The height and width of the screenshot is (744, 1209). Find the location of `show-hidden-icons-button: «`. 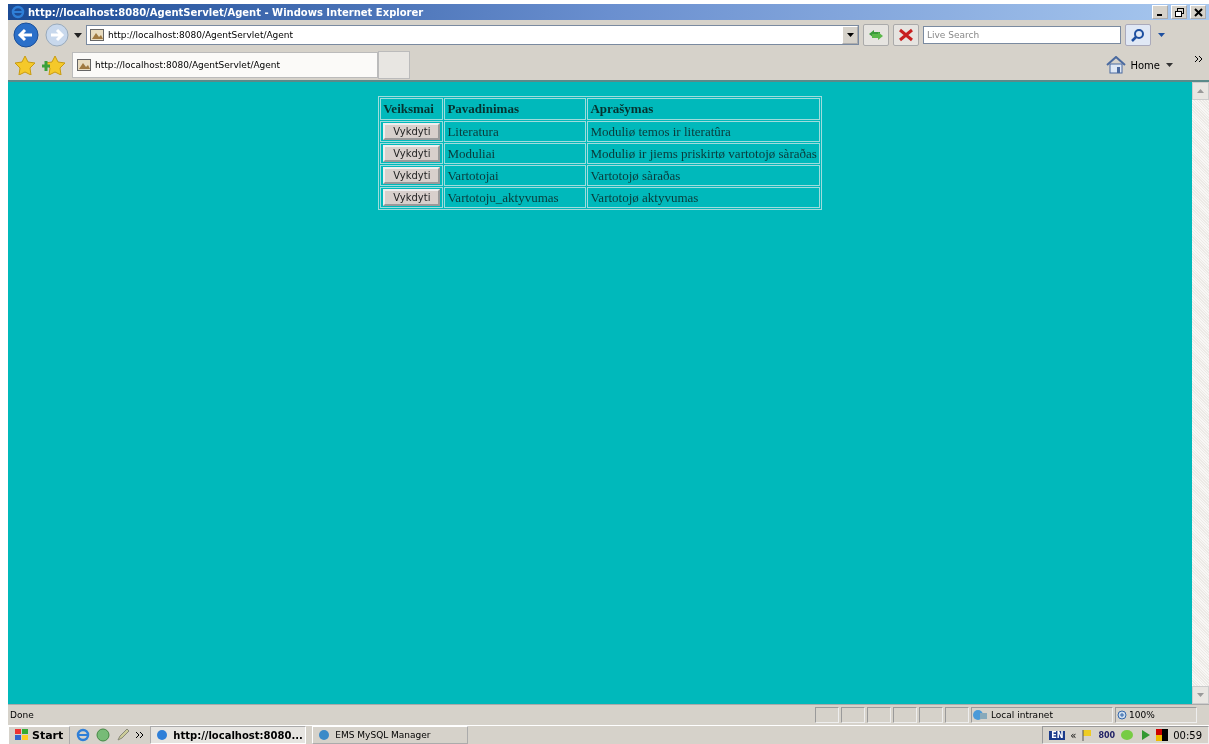

show-hidden-icons-button: « is located at coordinates (1073, 735).